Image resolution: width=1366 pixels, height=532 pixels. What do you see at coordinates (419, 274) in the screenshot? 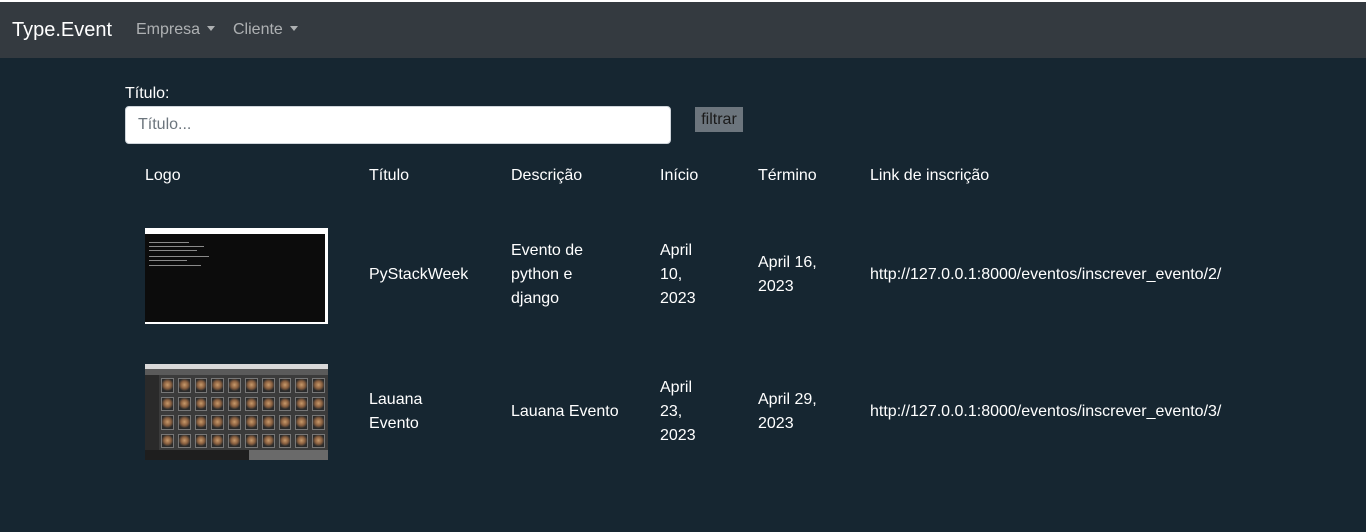
I see `event-title: PyStackWeek` at bounding box center [419, 274].